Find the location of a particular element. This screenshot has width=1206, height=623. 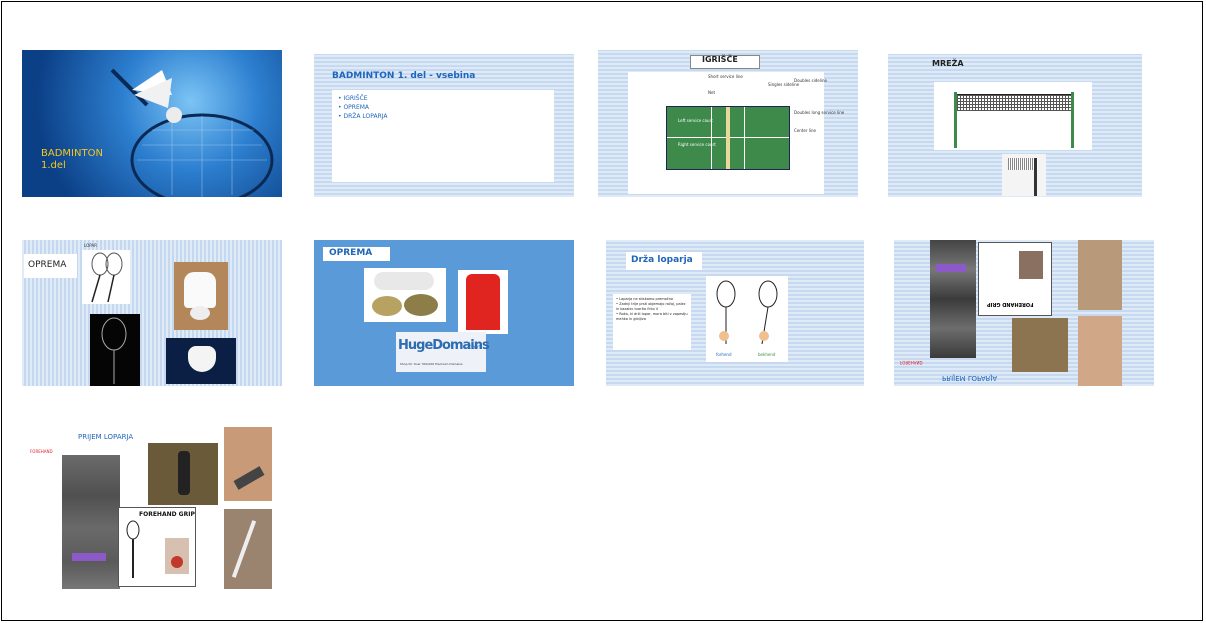

mirrored-label-forehand: FOREHAND is located at coordinates (911, 362).